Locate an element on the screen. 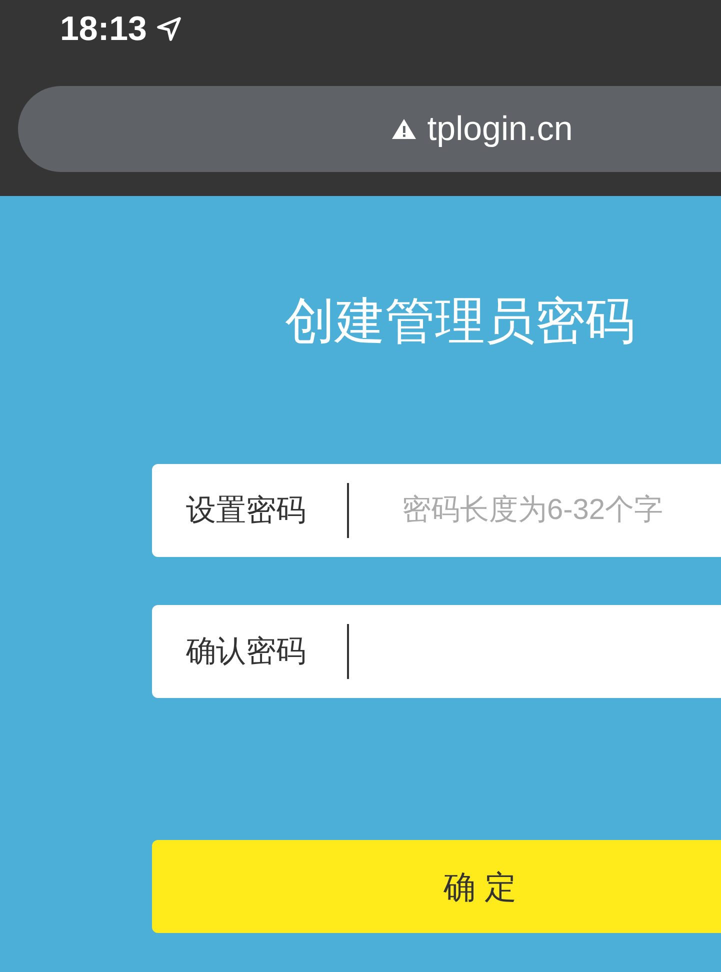 Image resolution: width=721 pixels, height=972 pixels. confirm-button: 确 定 is located at coordinates (436, 886).